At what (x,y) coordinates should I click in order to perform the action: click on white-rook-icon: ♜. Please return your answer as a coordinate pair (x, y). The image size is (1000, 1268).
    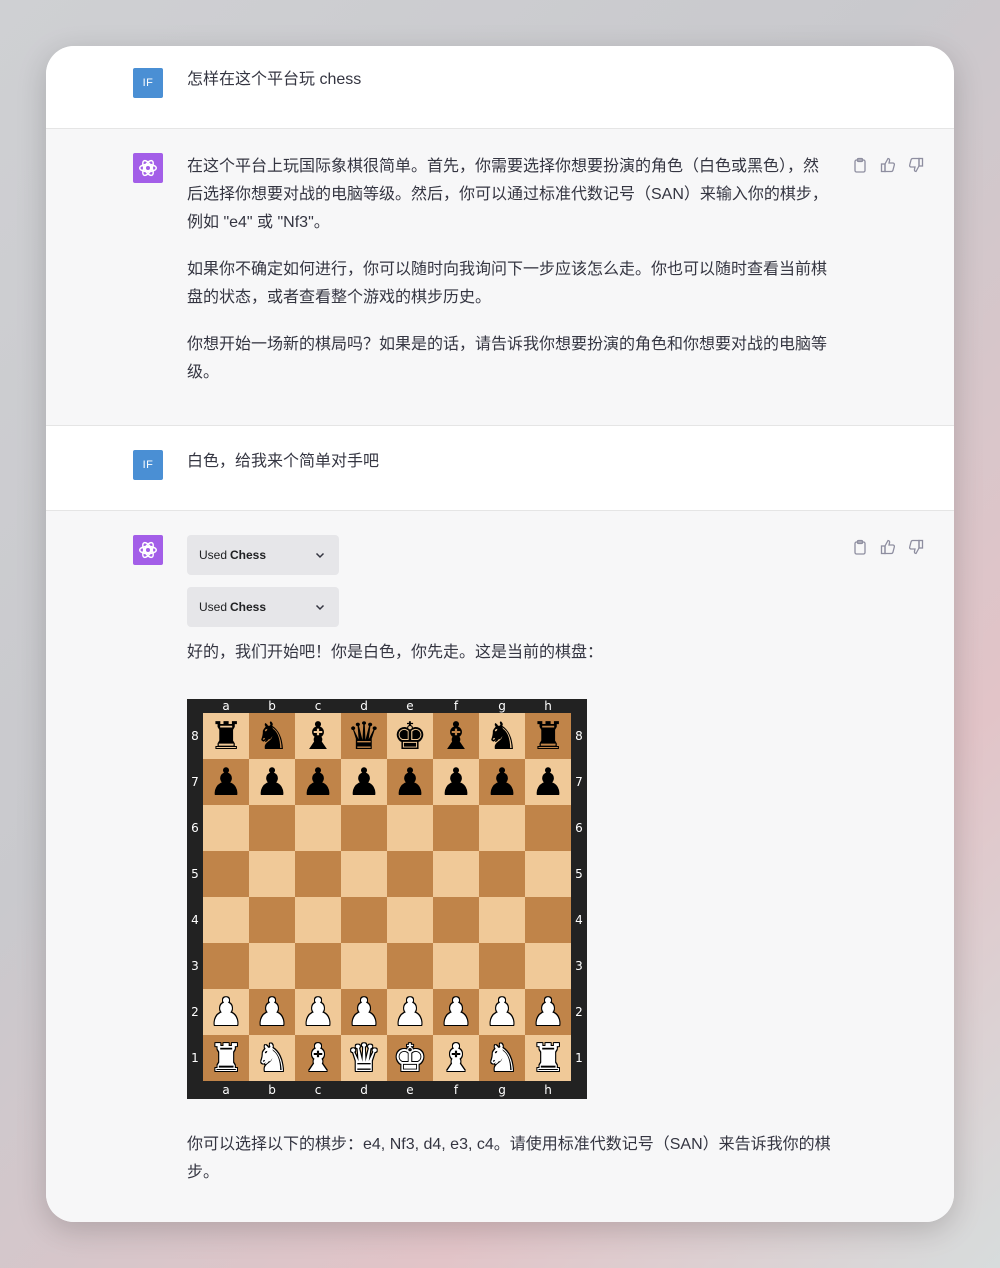
    Looking at the image, I should click on (226, 1058).